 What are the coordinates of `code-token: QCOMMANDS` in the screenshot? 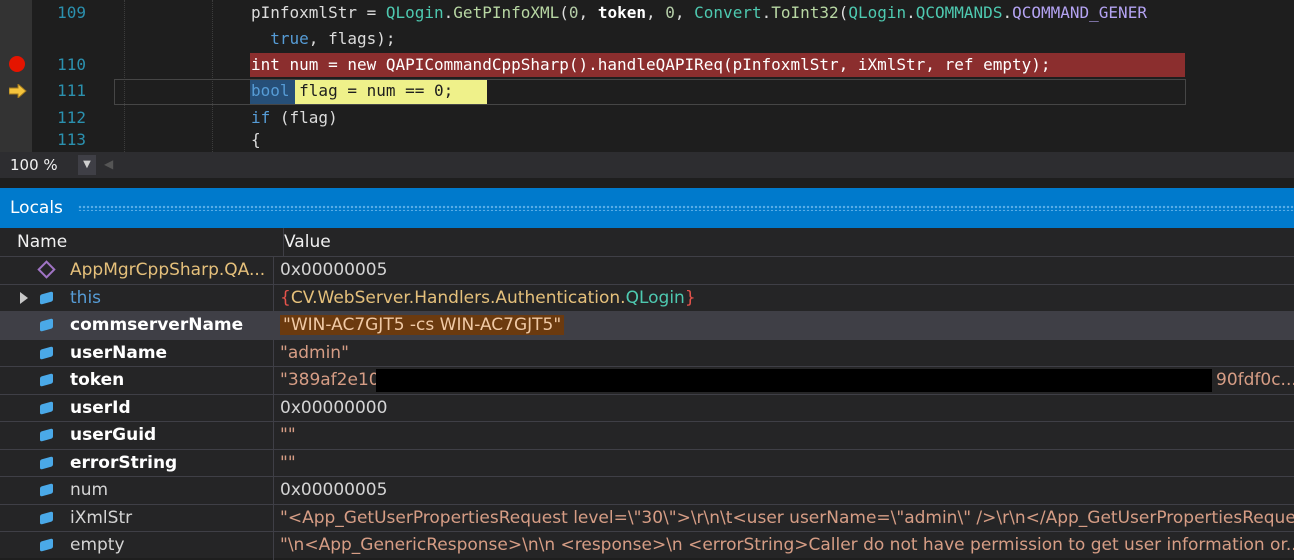 It's located at (959, 12).